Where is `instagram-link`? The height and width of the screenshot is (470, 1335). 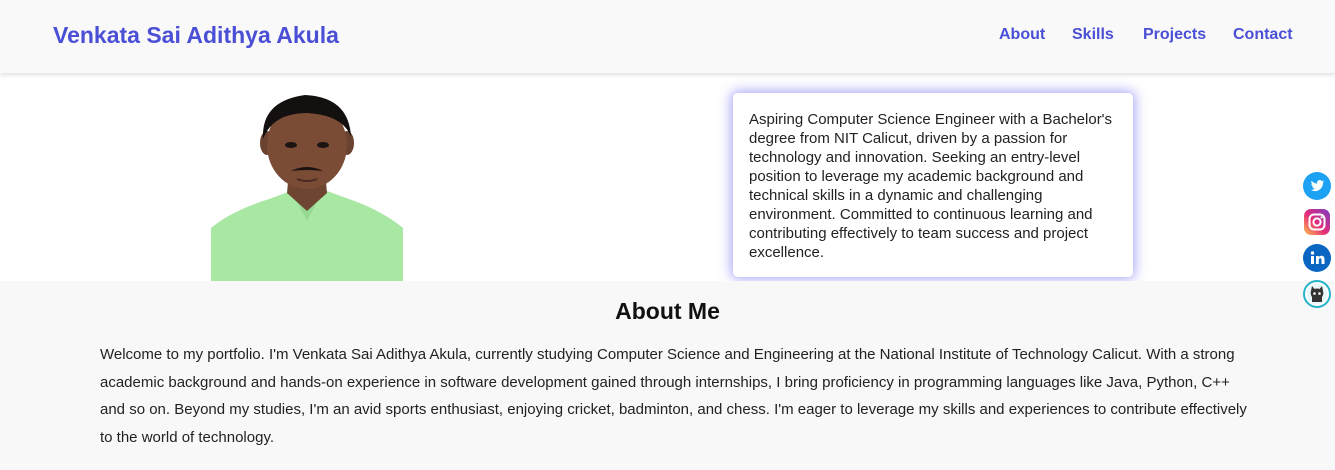
instagram-link is located at coordinates (1317, 222).